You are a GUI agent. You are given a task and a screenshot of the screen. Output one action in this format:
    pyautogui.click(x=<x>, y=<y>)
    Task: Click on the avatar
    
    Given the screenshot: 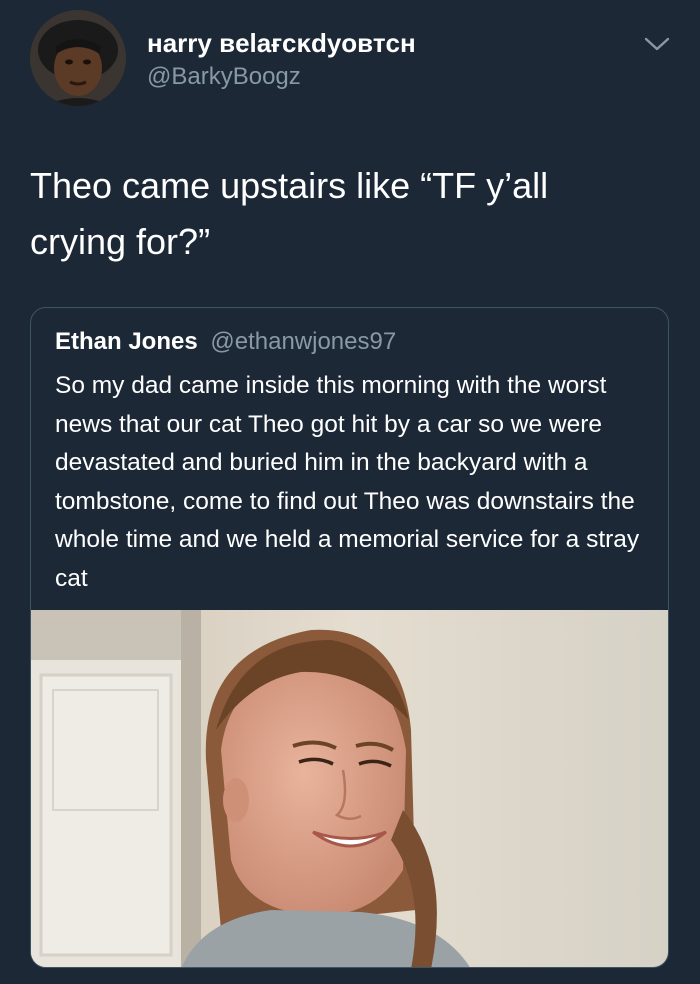 What is the action you would take?
    pyautogui.click(x=78, y=58)
    